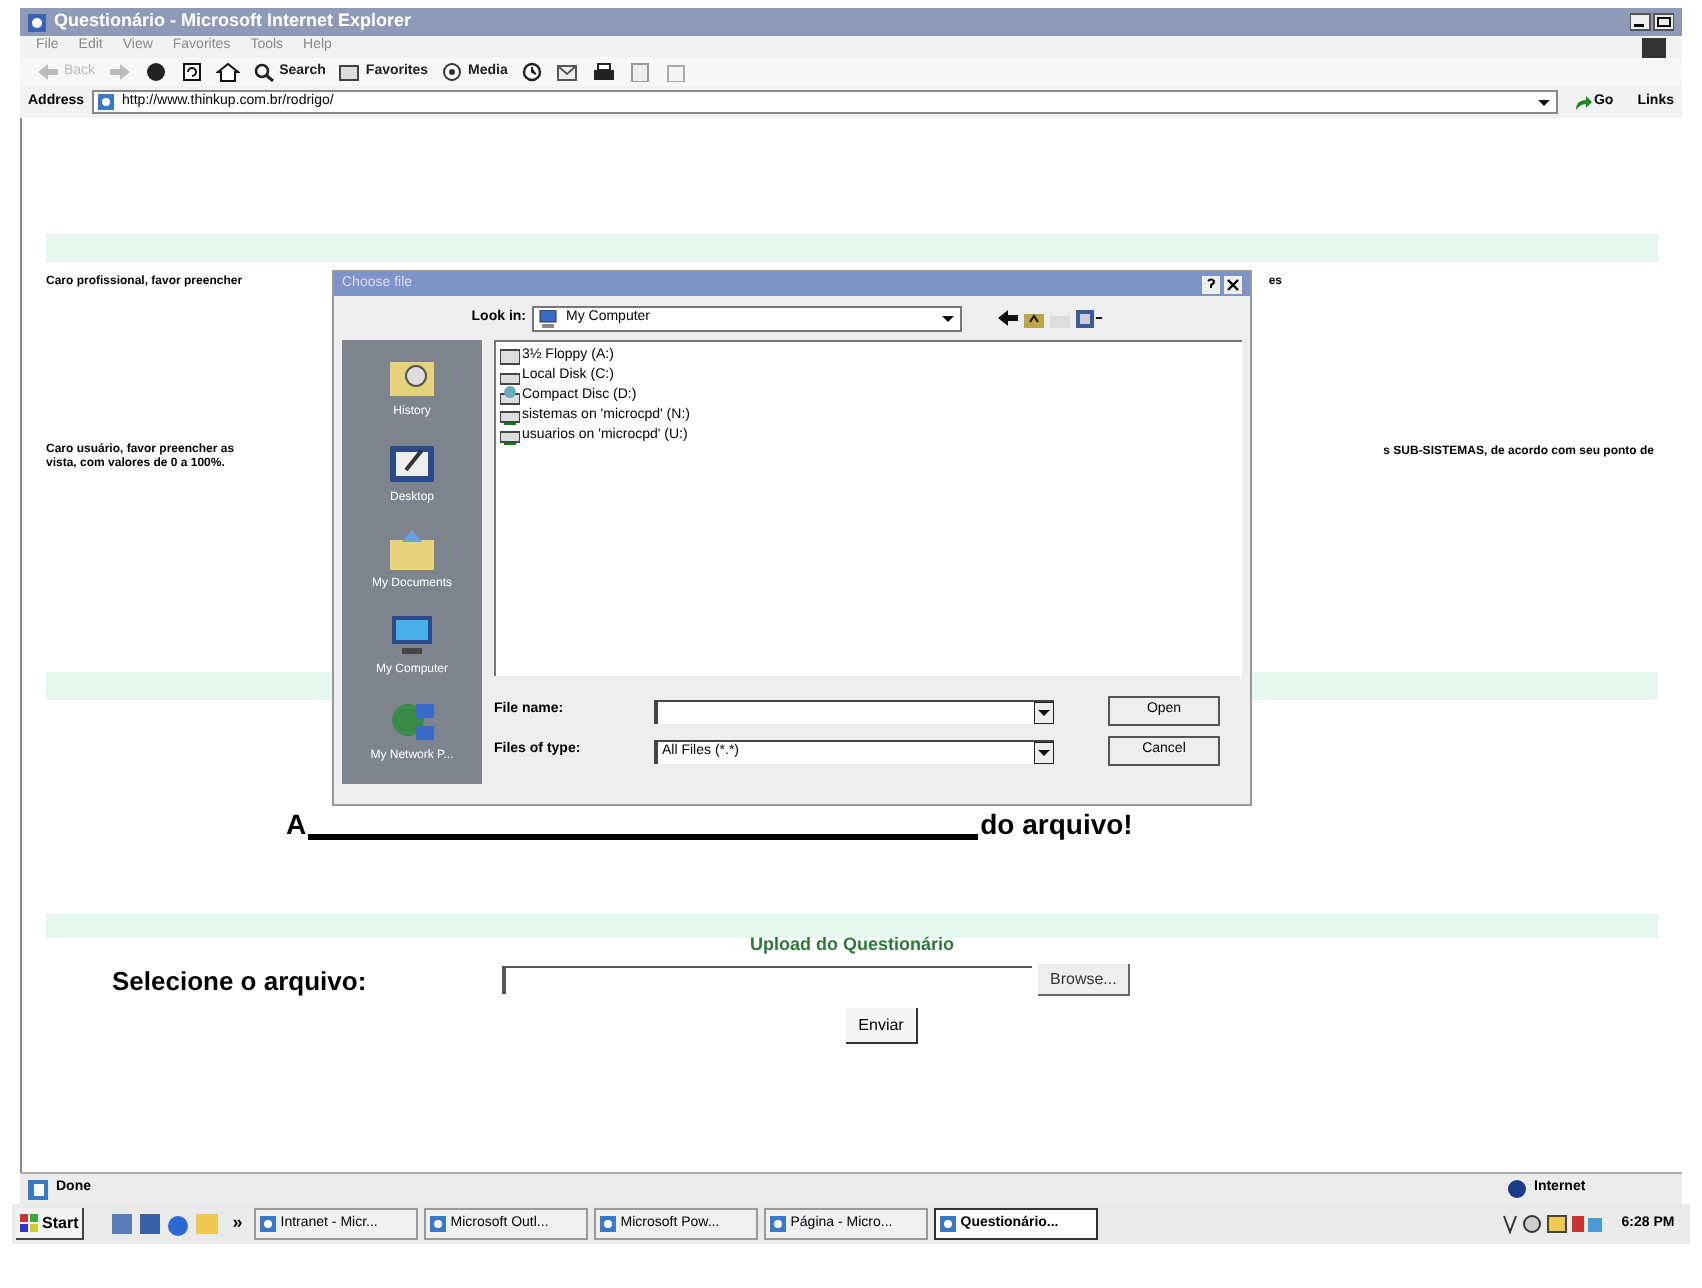  Describe the element at coordinates (227, 72) in the screenshot. I see `home-button` at that location.